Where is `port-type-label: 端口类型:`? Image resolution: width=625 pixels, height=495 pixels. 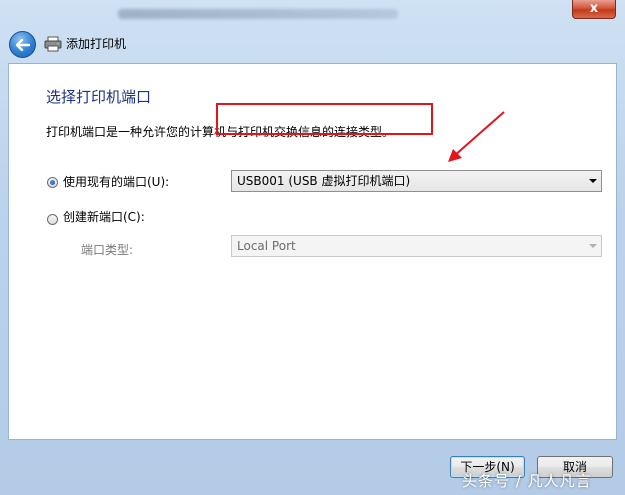
port-type-label: 端口类型: is located at coordinates (107, 250).